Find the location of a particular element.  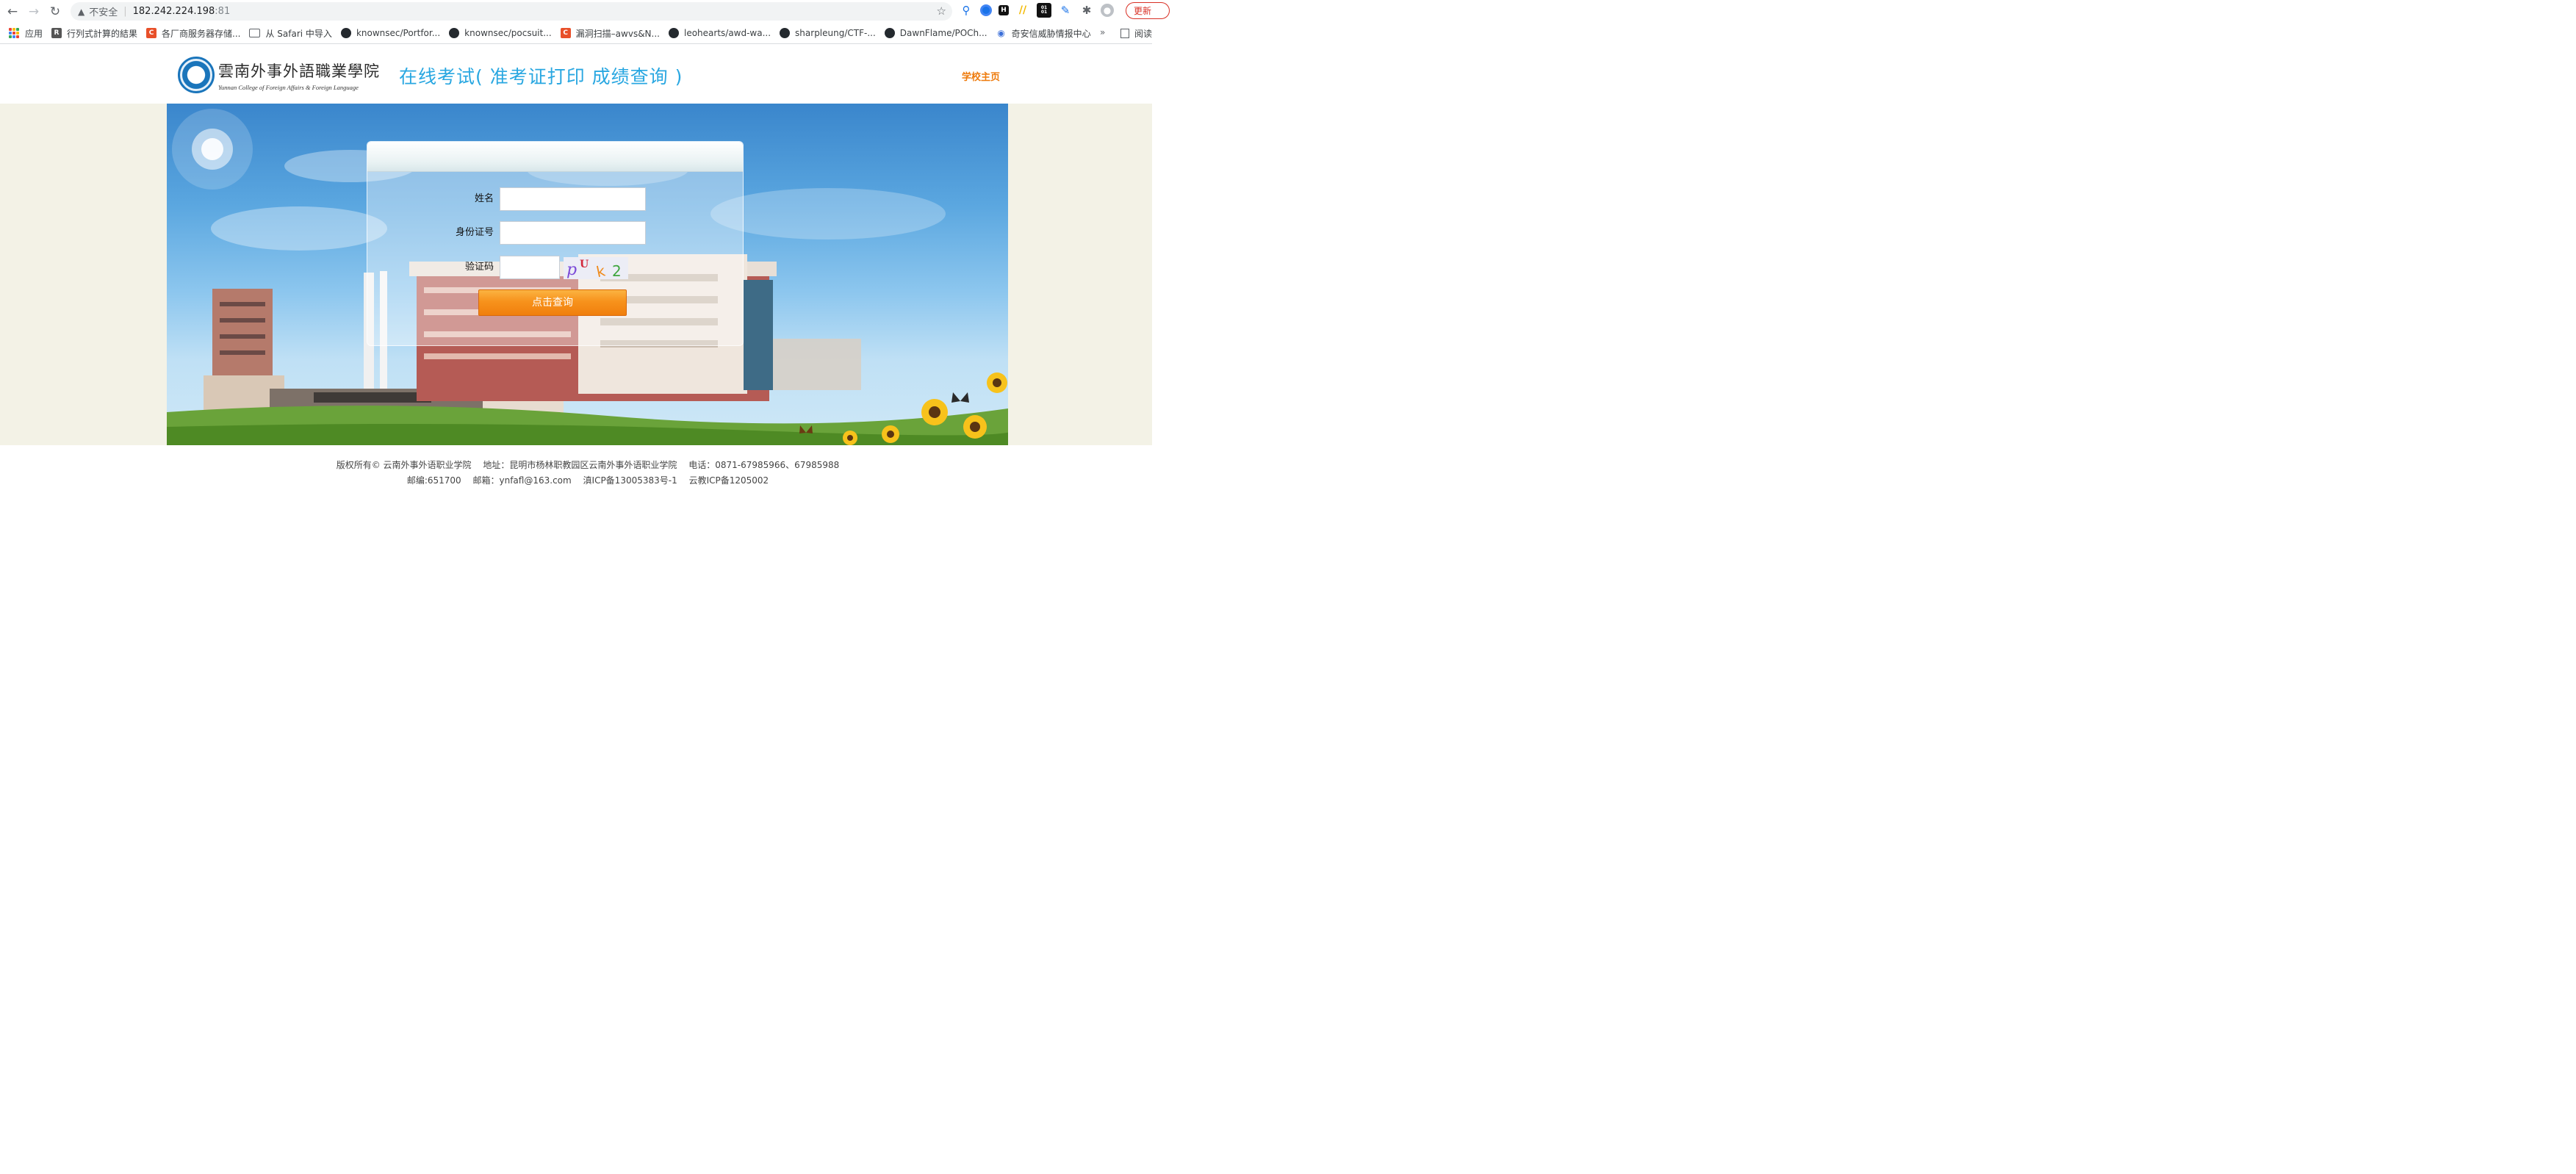

bookmark-star-icon: ☆ is located at coordinates (941, 11).